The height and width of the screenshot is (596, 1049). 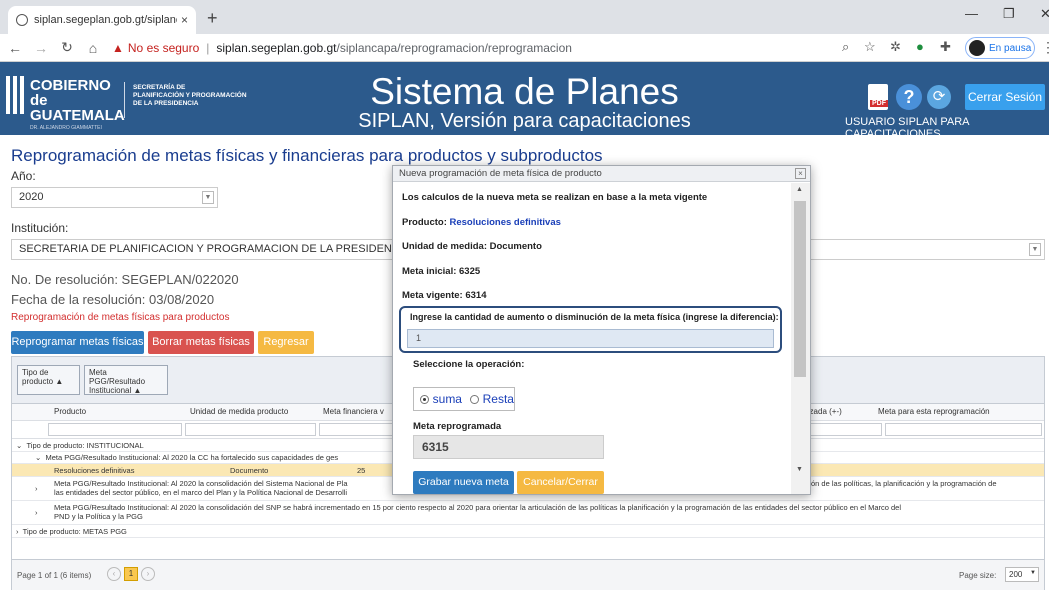 I want to click on extension-gear-icon: ✲, so click(x=895, y=47).